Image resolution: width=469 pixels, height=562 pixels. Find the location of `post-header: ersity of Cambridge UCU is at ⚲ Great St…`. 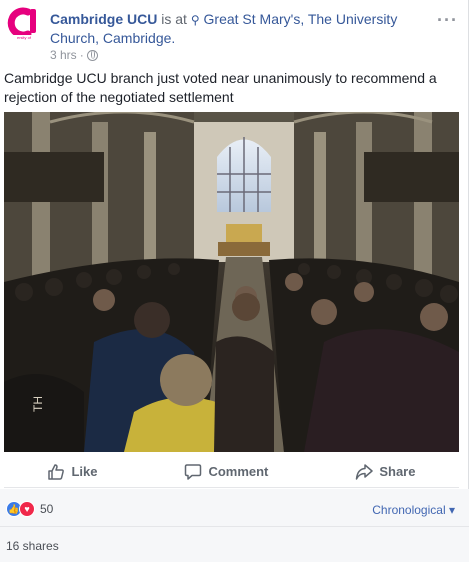

post-header: ersity of Cambridge UCU is at ⚲ Great St… is located at coordinates (231, 34).